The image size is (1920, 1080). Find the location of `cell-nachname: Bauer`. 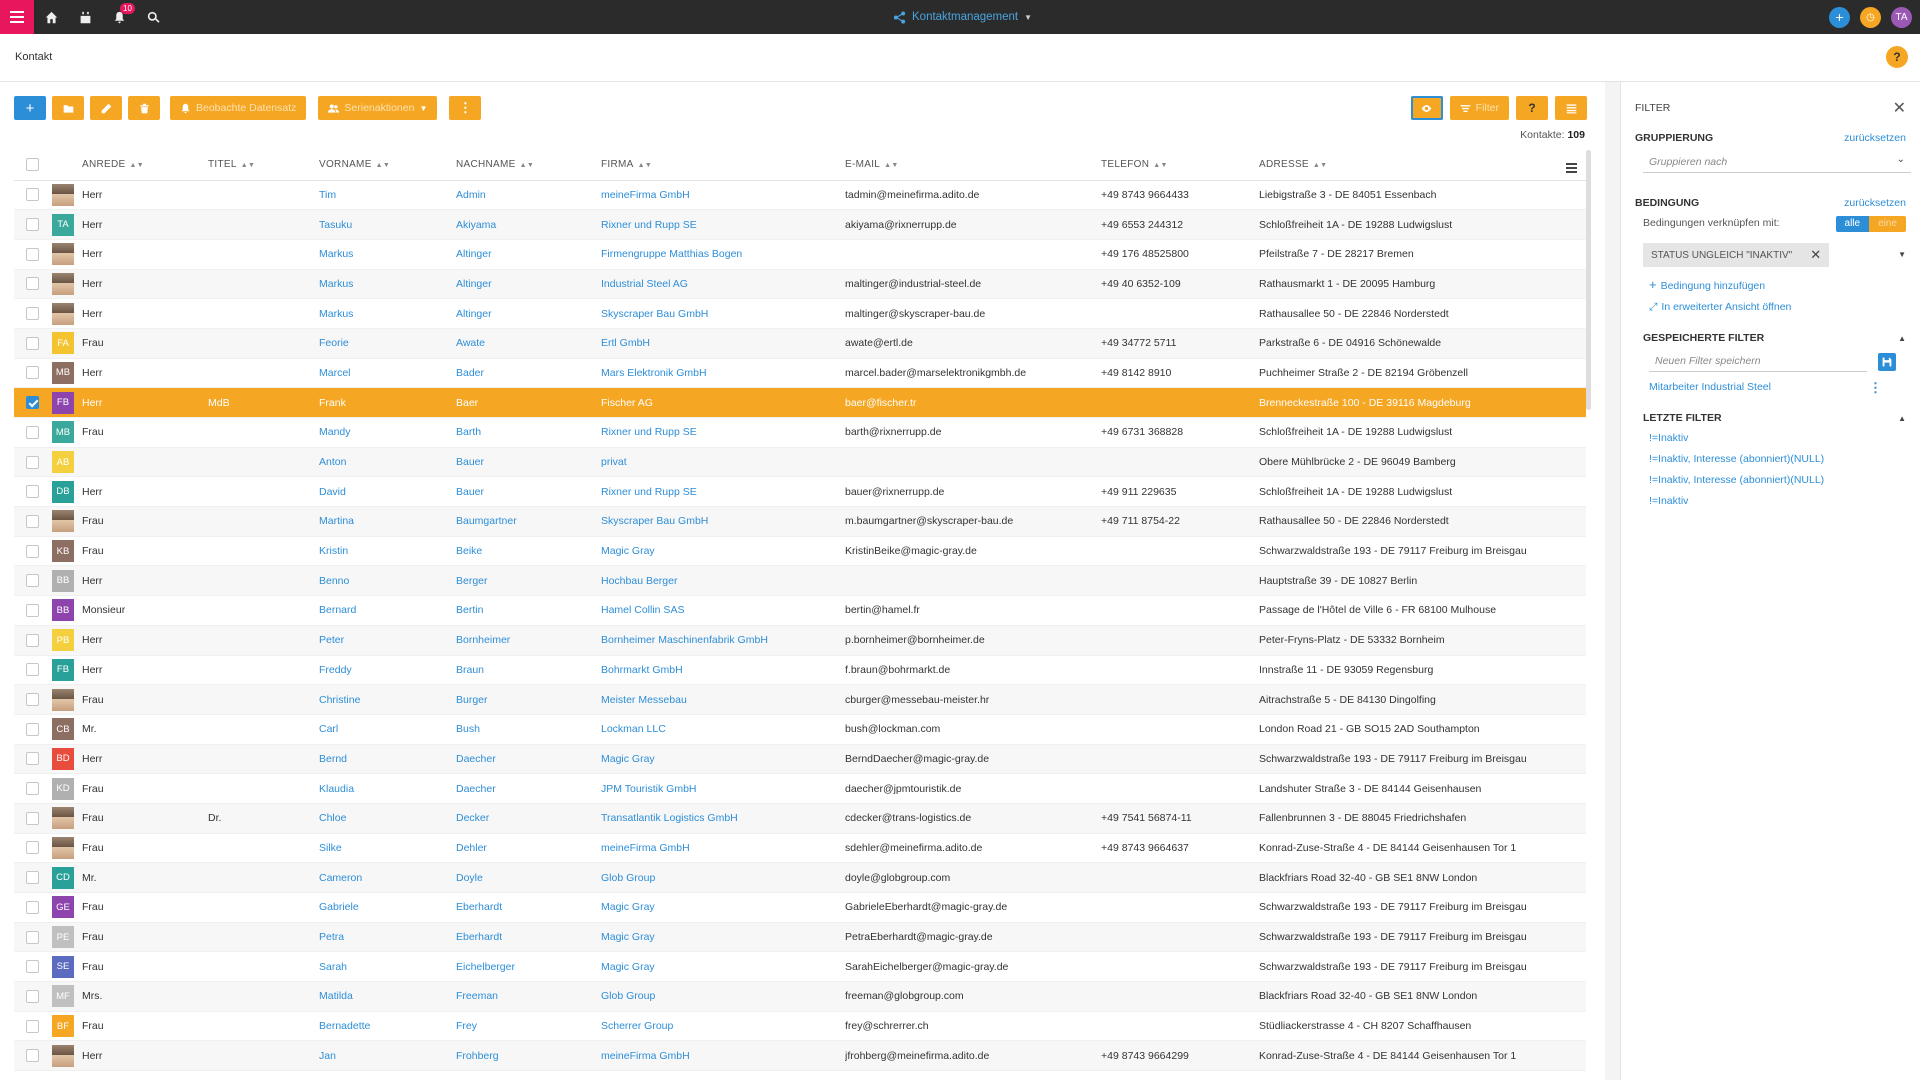

cell-nachname: Bauer is located at coordinates (528, 492).